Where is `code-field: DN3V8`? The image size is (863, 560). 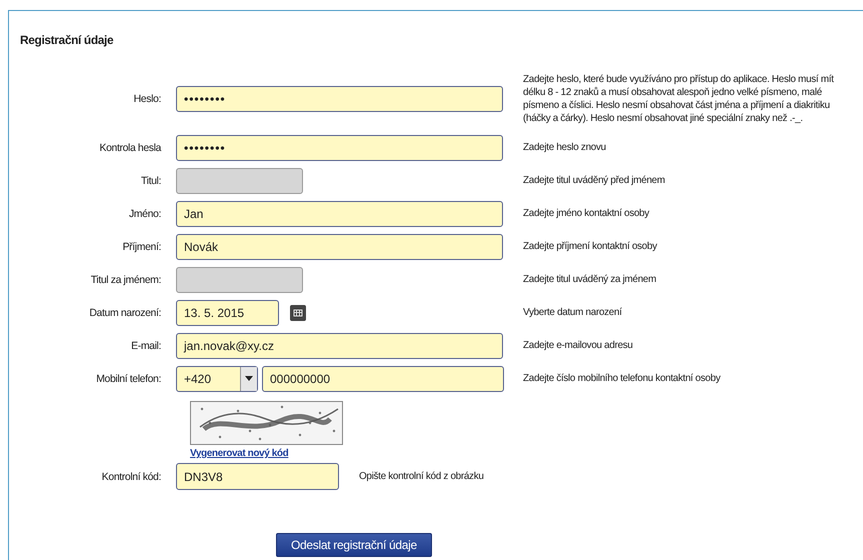
code-field: DN3V8 is located at coordinates (257, 476).